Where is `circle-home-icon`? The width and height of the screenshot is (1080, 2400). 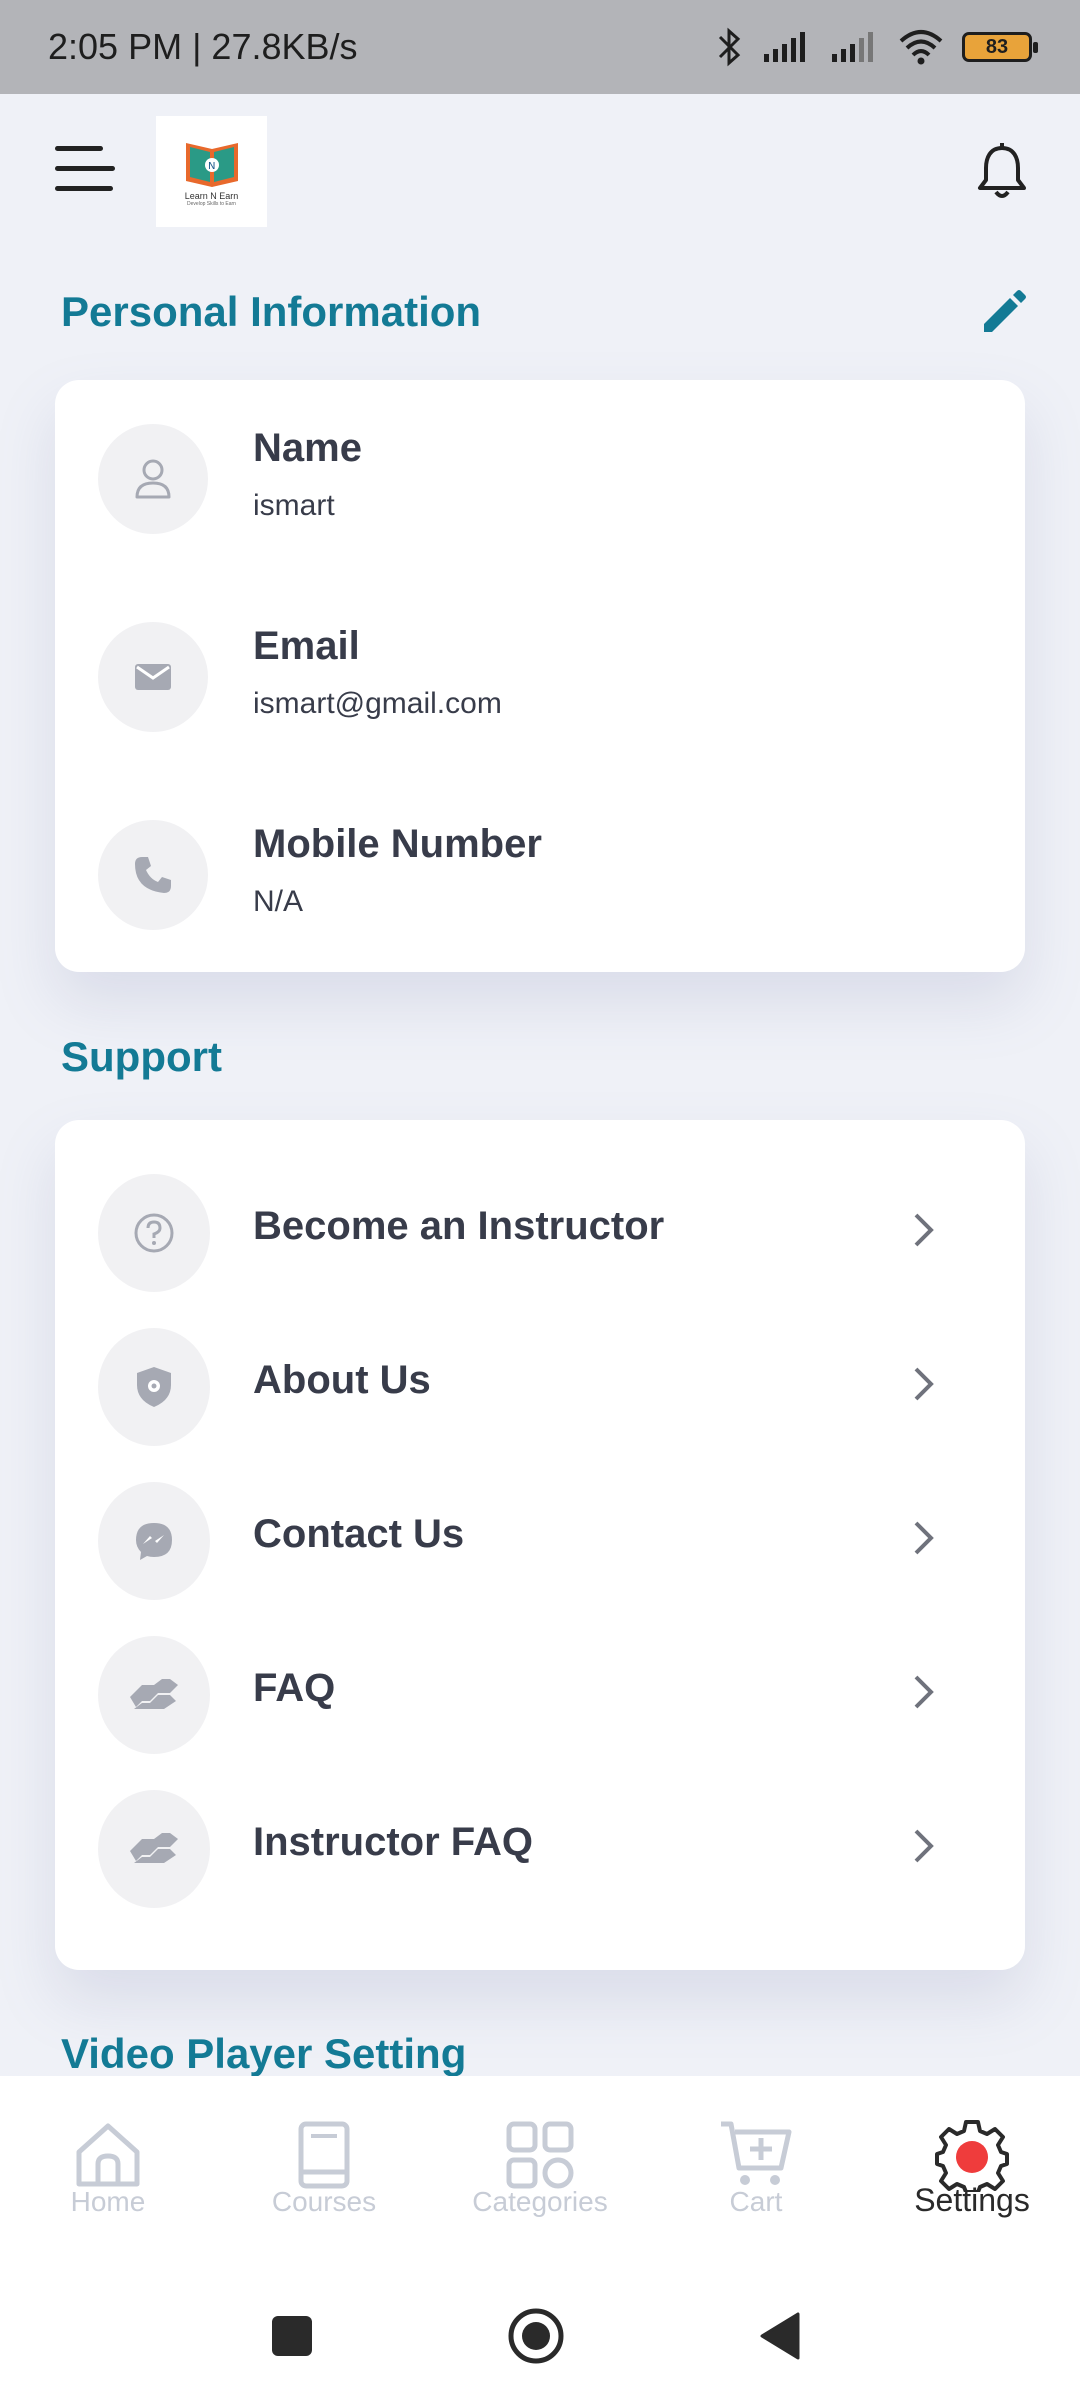 circle-home-icon is located at coordinates (536, 2336).